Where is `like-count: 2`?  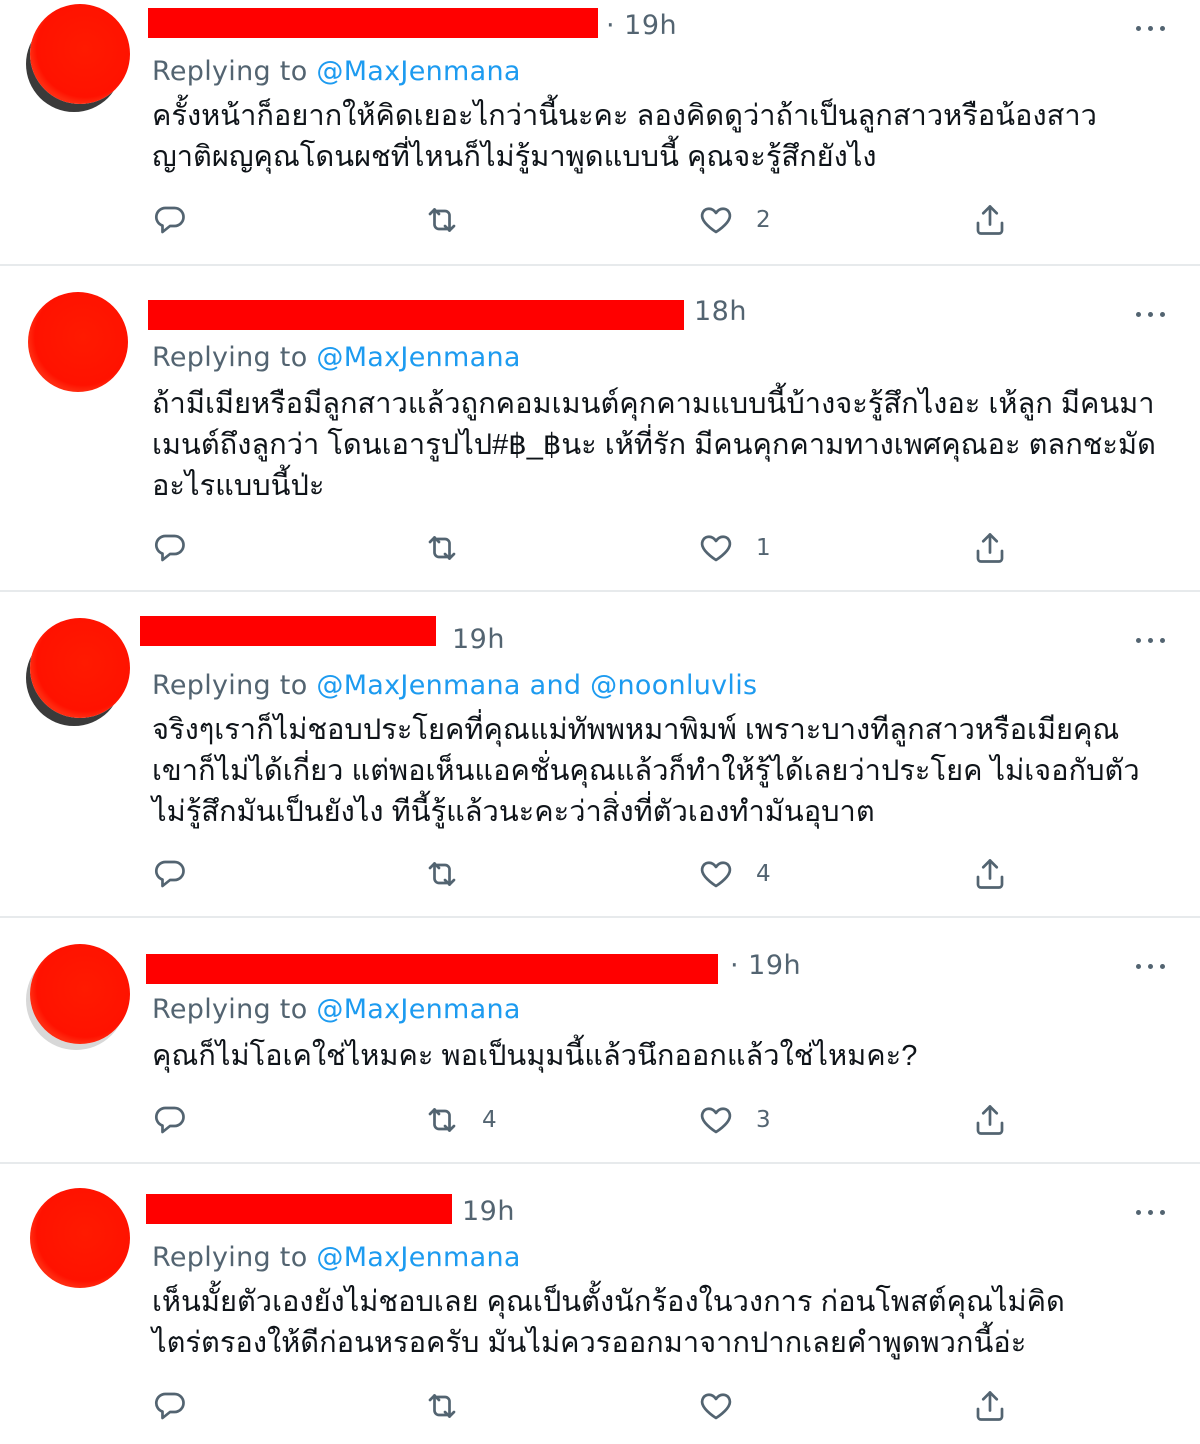
like-count: 2 is located at coordinates (763, 220).